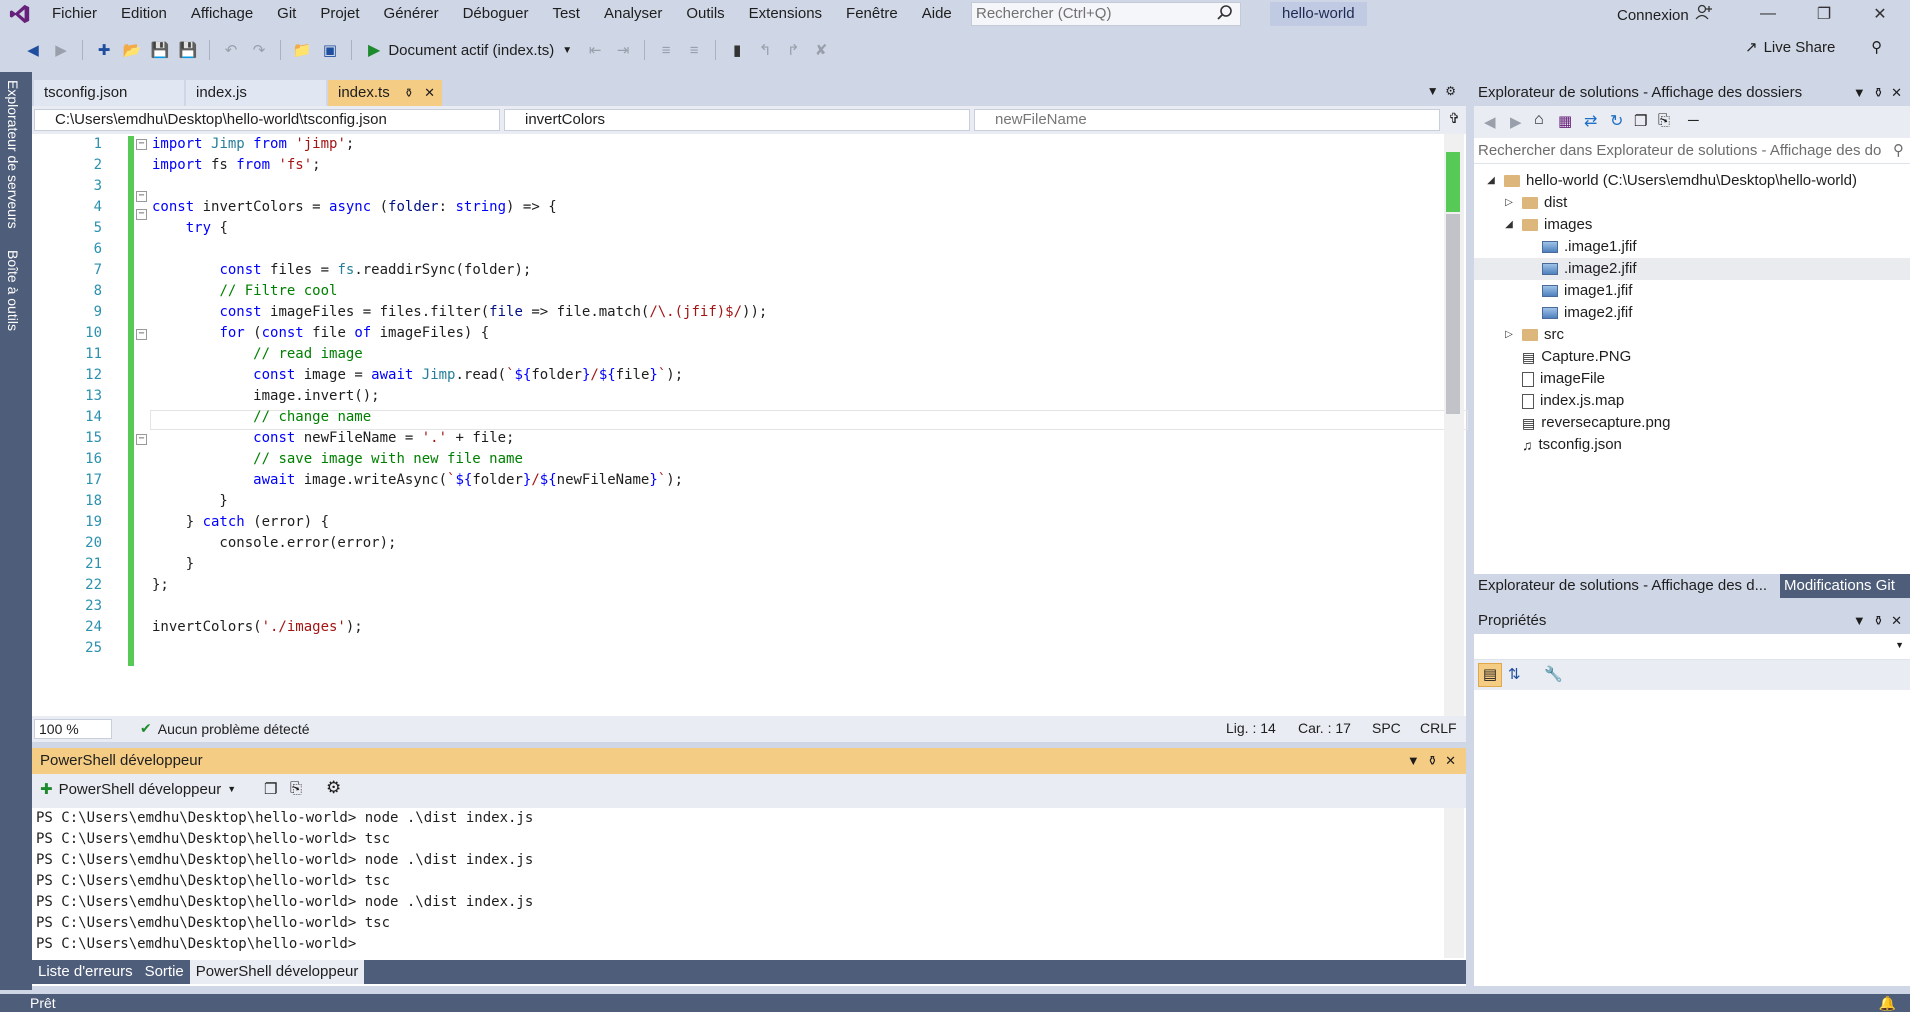 This screenshot has width=1910, height=1012. I want to click on new-project-icon: ✚, so click(104, 50).